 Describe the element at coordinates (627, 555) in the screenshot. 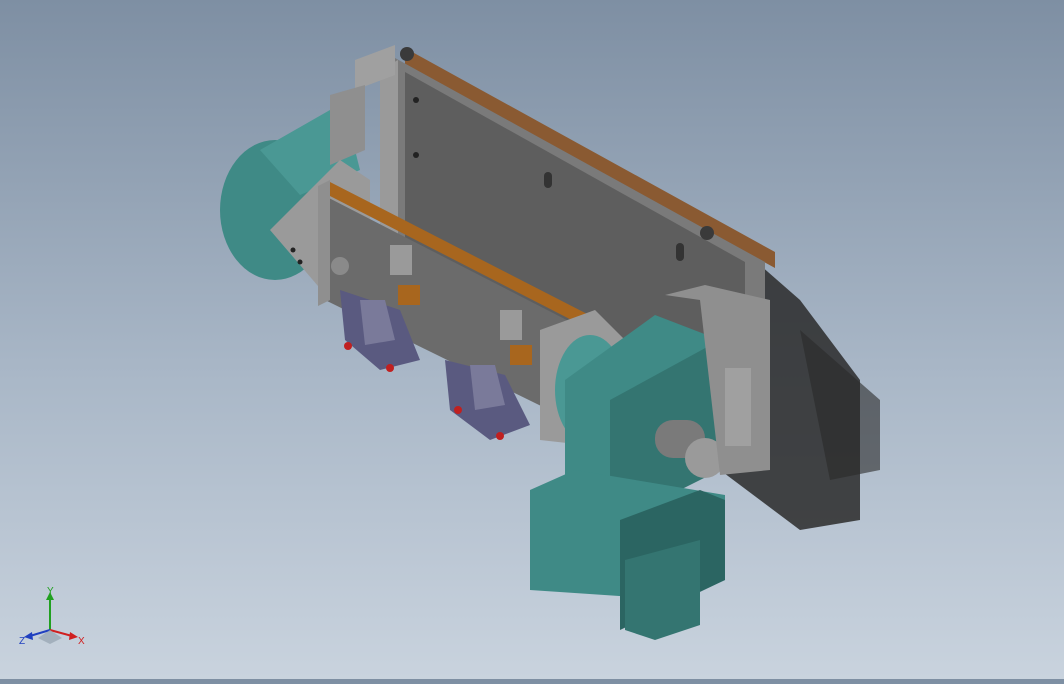

I see `base-pedestal` at that location.